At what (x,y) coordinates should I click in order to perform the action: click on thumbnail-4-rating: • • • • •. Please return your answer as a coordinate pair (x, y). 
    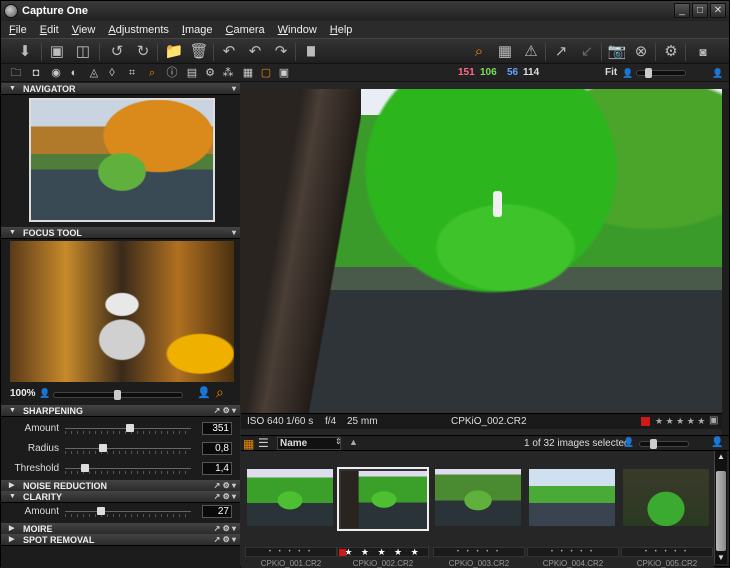
    Looking at the image, I should click on (573, 552).